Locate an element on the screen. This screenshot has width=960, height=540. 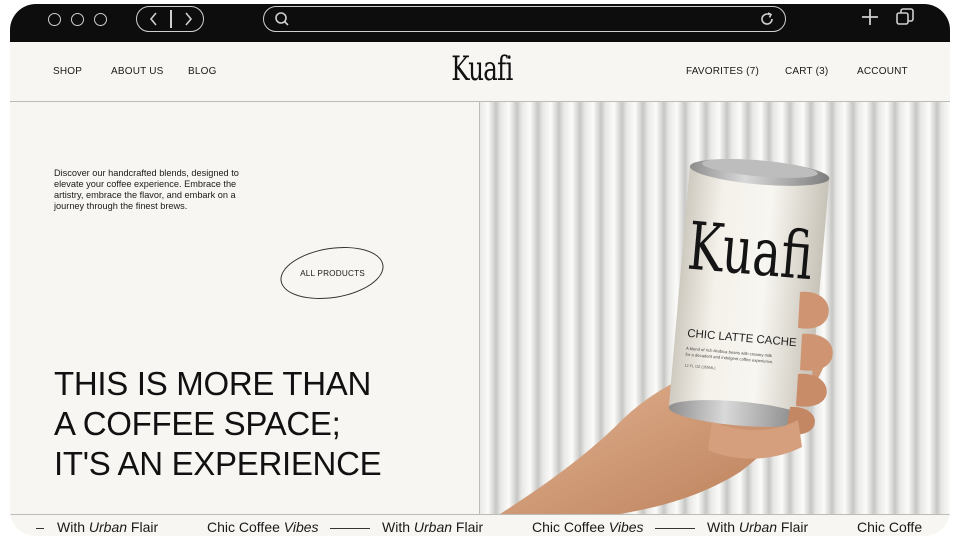
tabs-icon is located at coordinates (905, 17).